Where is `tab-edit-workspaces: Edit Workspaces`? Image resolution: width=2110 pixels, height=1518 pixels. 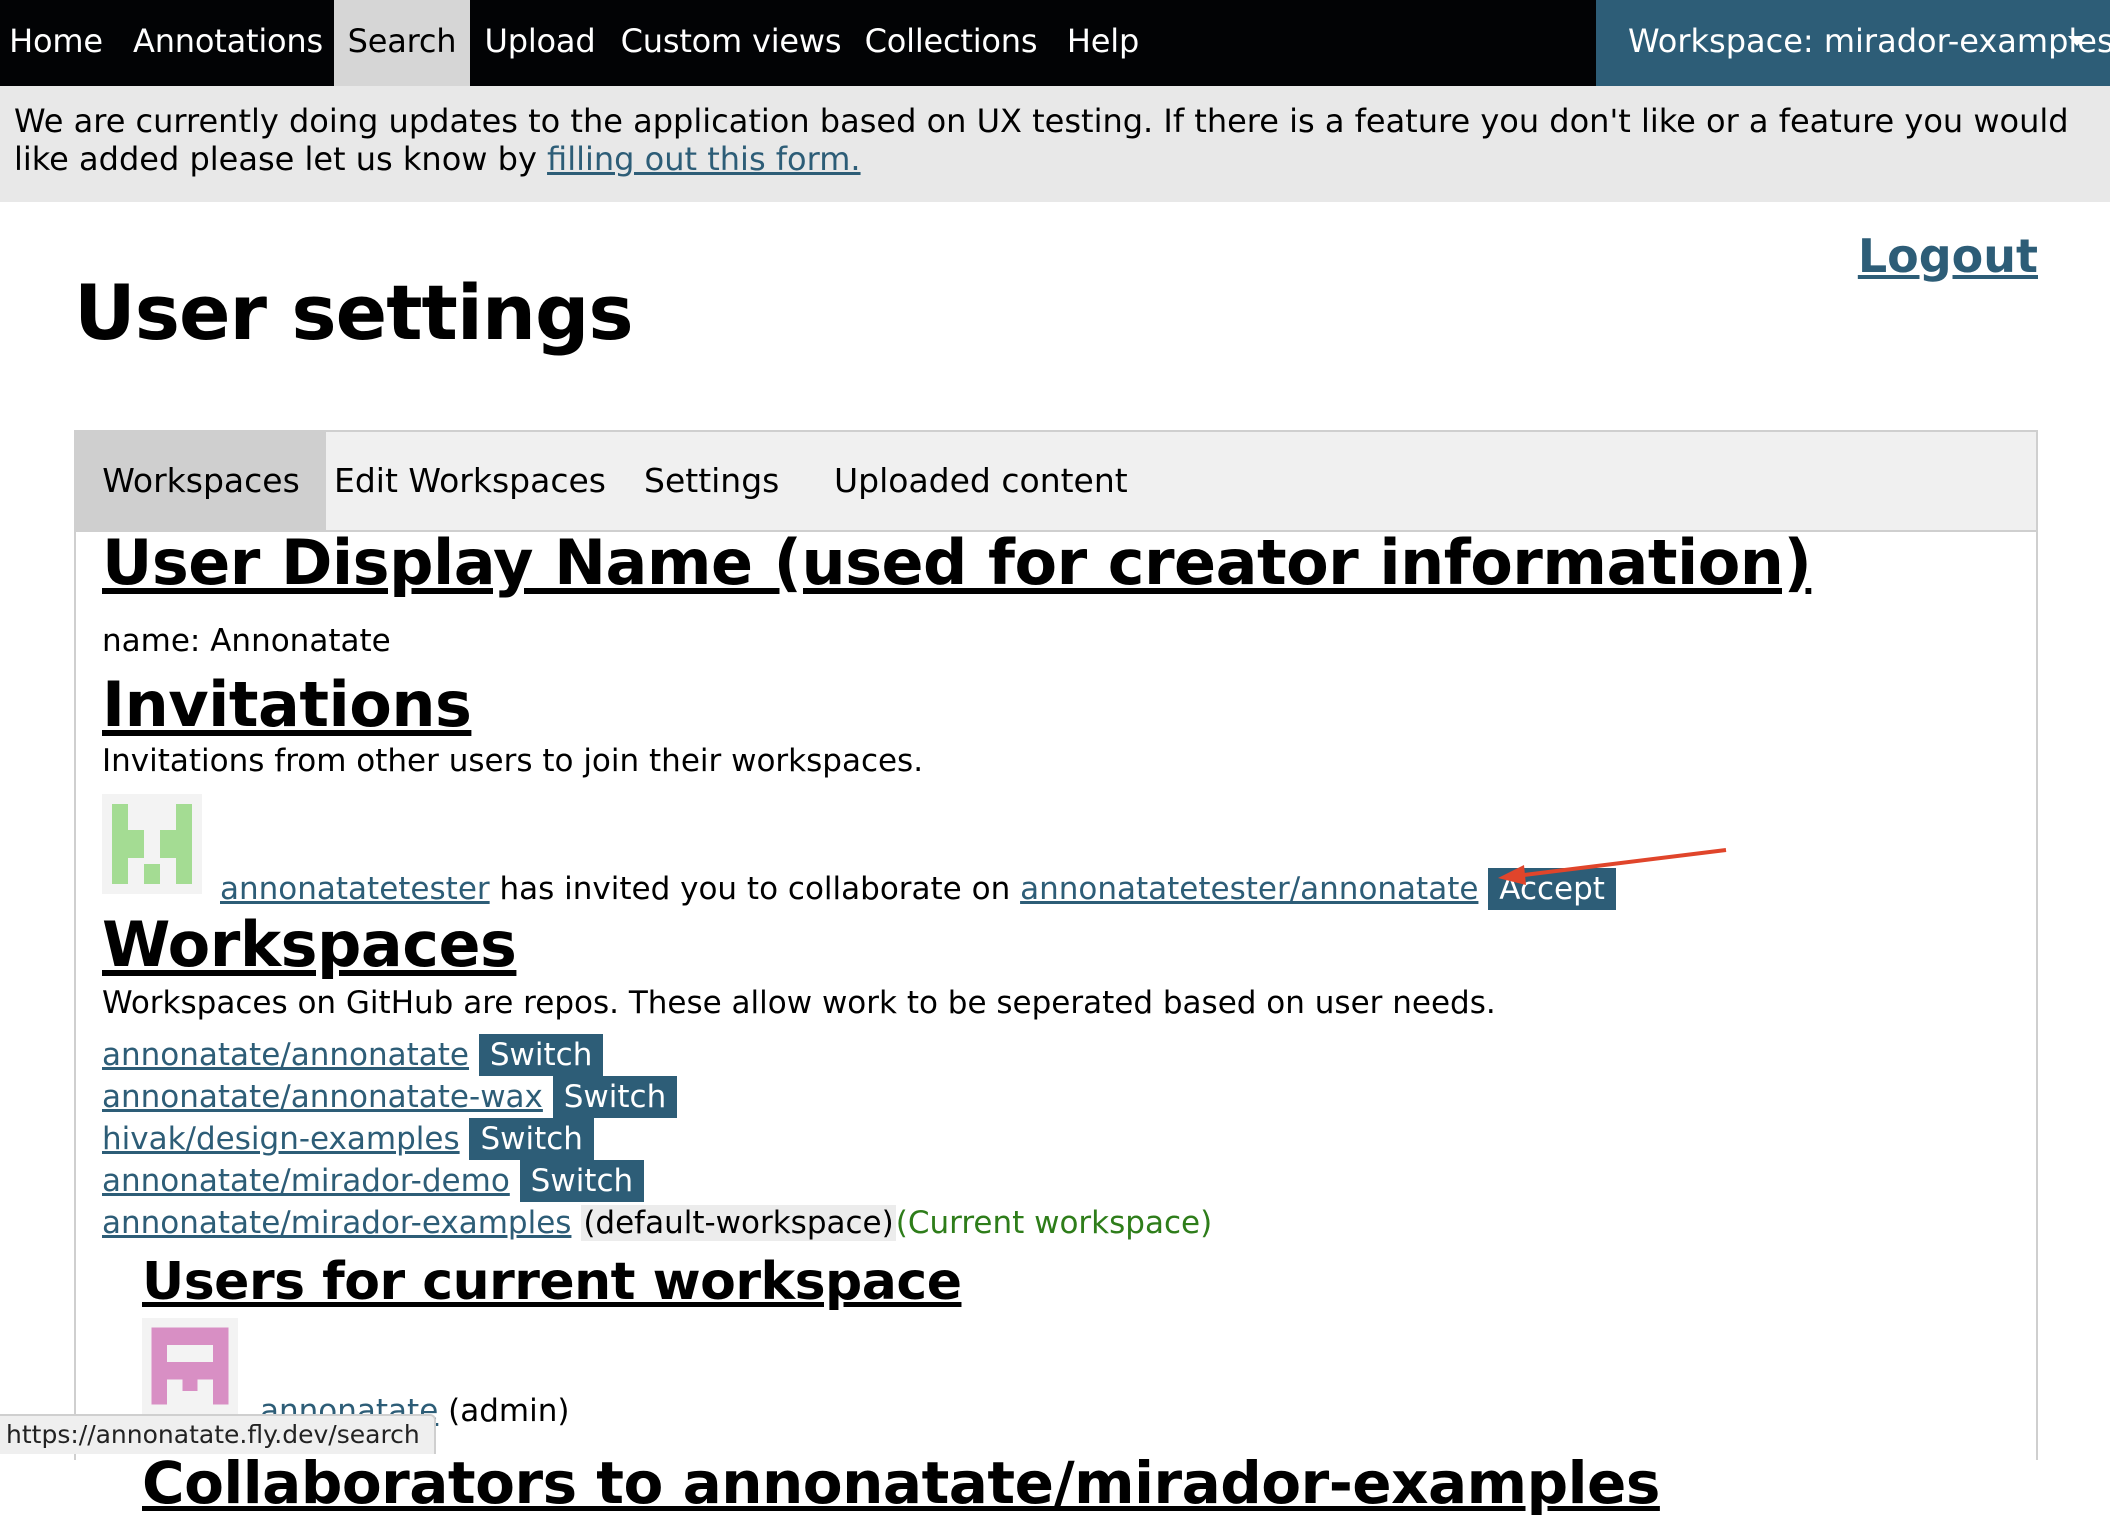 tab-edit-workspaces: Edit Workspaces is located at coordinates (470, 481).